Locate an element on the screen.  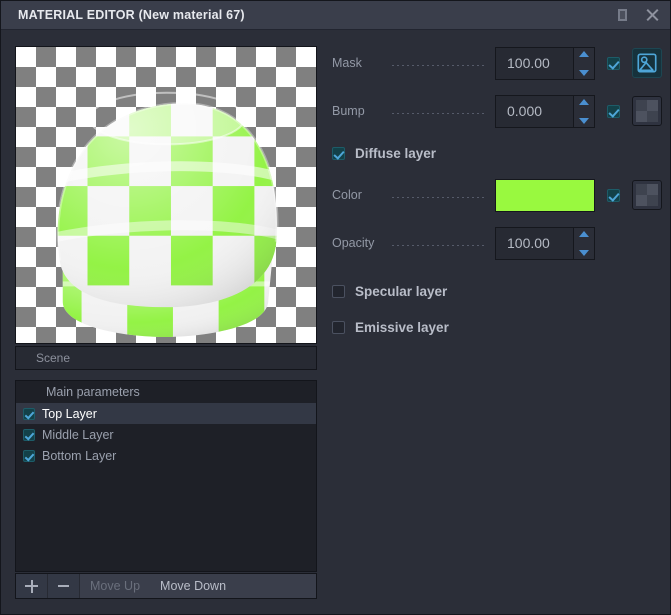
title-bar: MATERIAL EDITOR (New material 67) is located at coordinates (335, 15).